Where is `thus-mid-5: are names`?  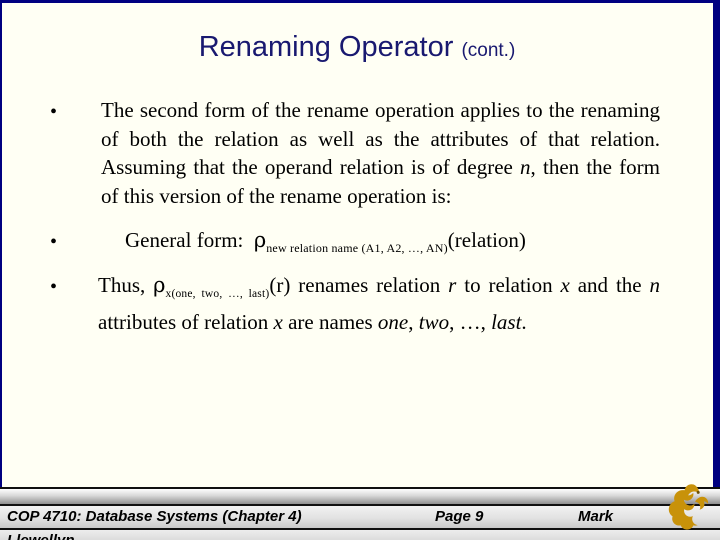 thus-mid-5: are names is located at coordinates (330, 322).